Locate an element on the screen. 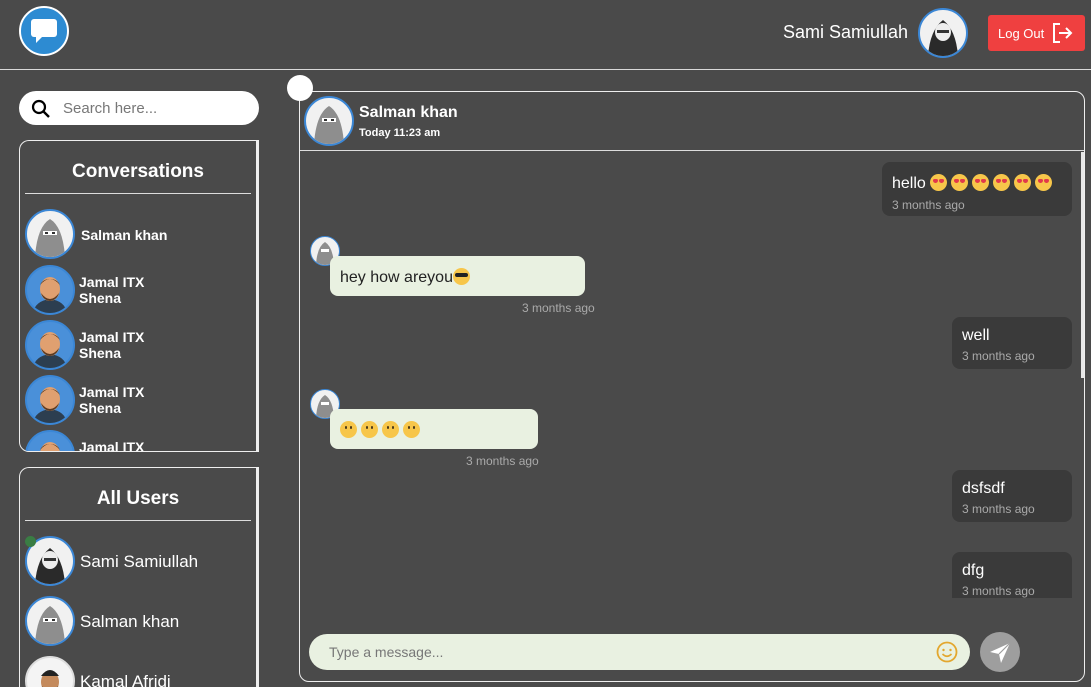  sunglasses-emoji-icon is located at coordinates (461, 276).